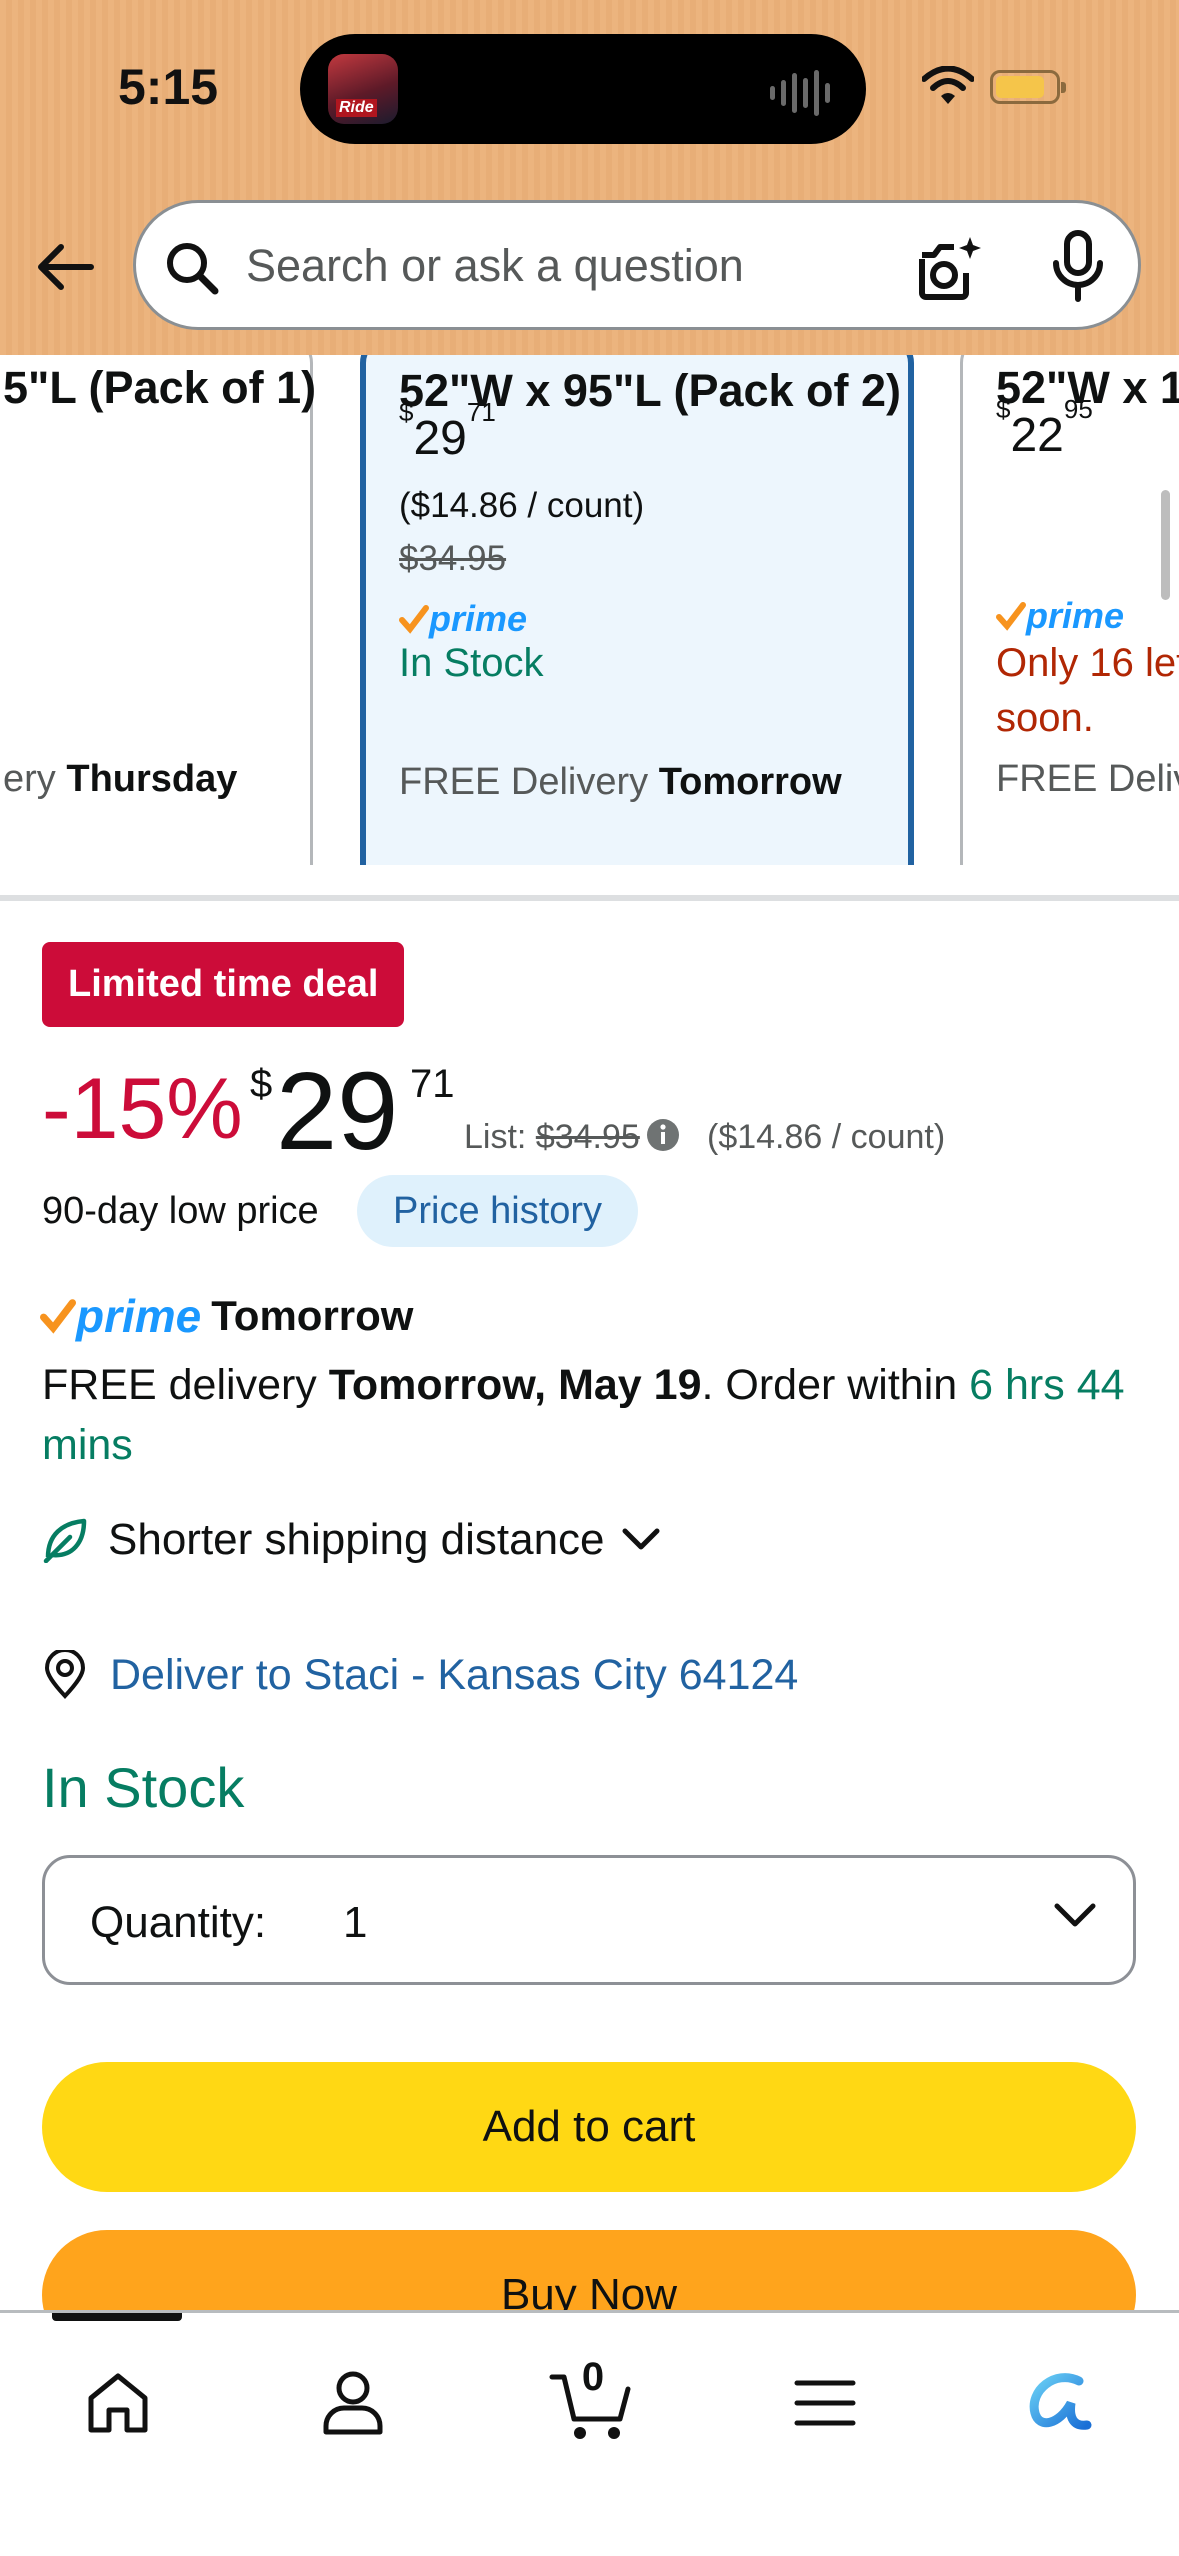  I want to click on cart-count: 0, so click(593, 2377).